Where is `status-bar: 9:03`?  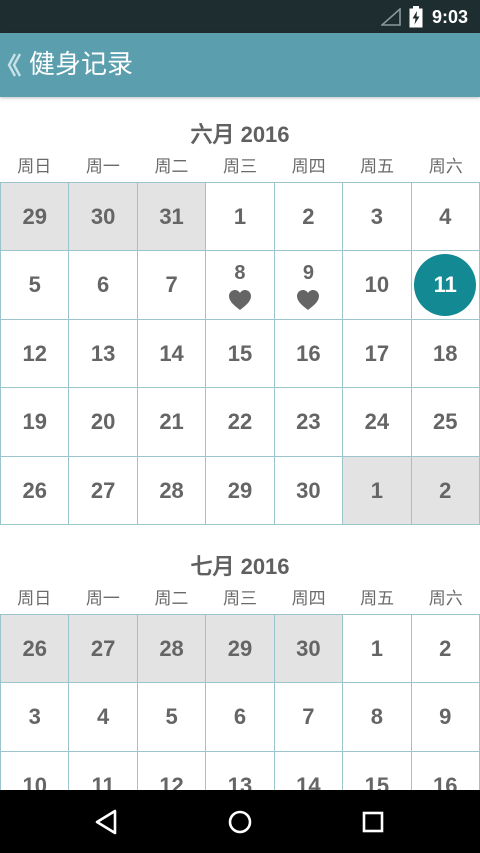
status-bar: 9:03 is located at coordinates (240, 16).